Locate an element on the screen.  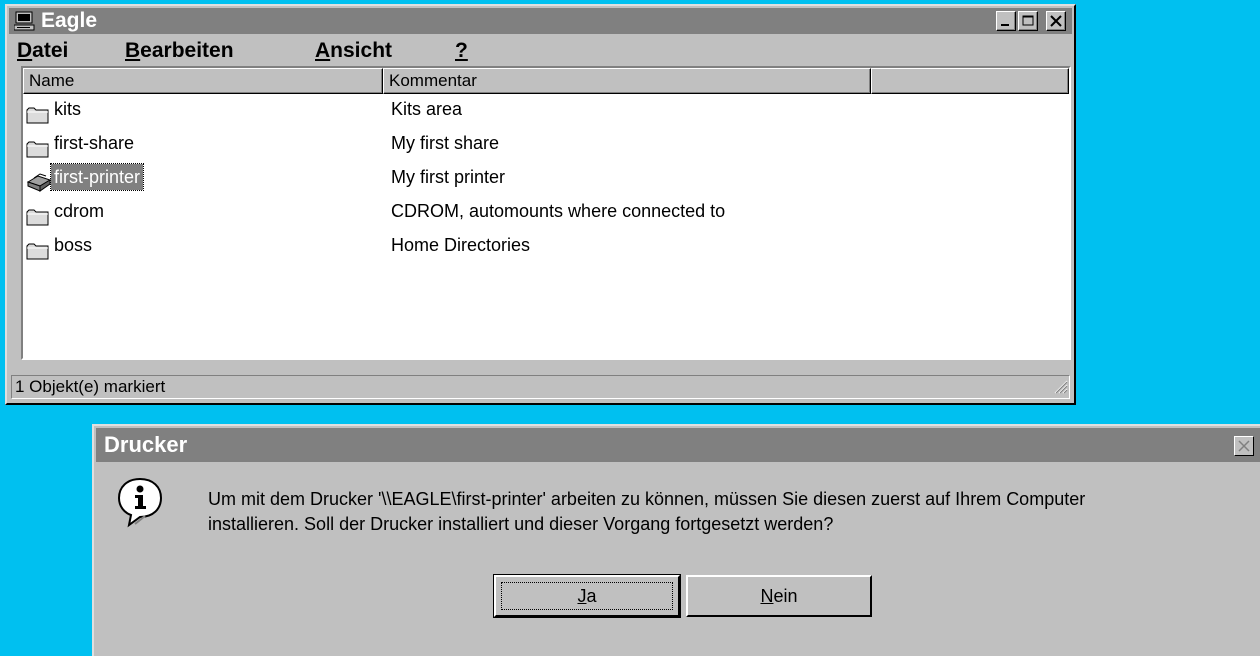
item-name: cdrom is located at coordinates (79, 211).